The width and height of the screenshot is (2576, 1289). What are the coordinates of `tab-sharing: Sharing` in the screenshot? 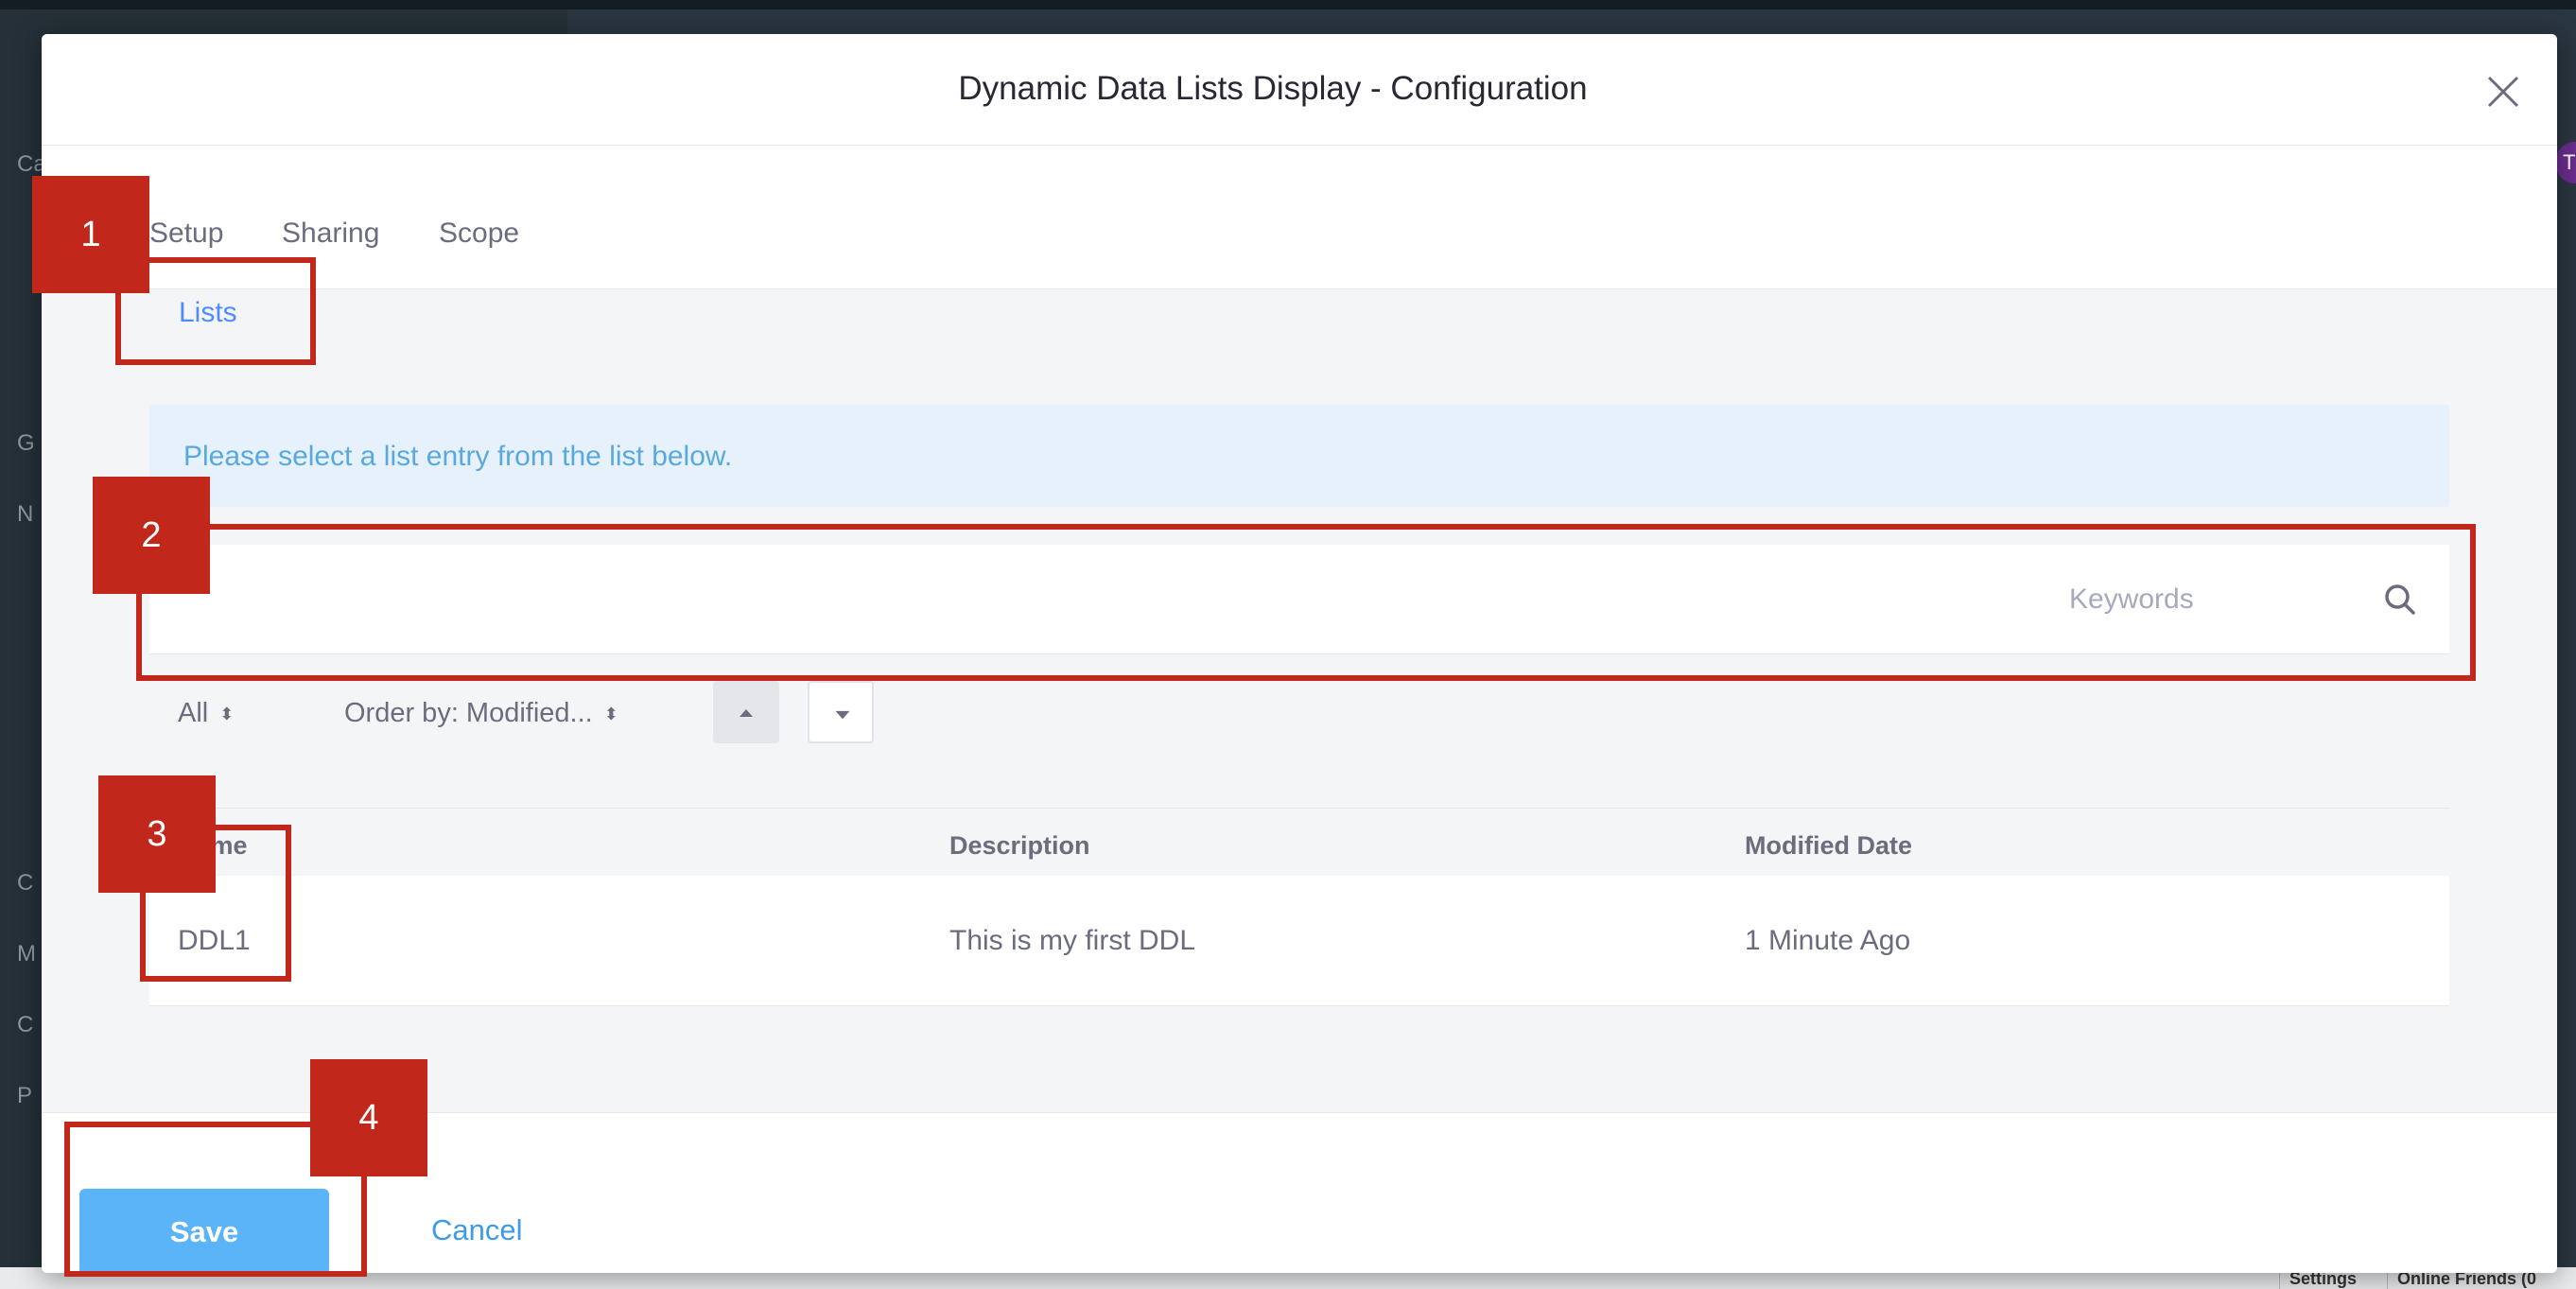 It's located at (330, 234).